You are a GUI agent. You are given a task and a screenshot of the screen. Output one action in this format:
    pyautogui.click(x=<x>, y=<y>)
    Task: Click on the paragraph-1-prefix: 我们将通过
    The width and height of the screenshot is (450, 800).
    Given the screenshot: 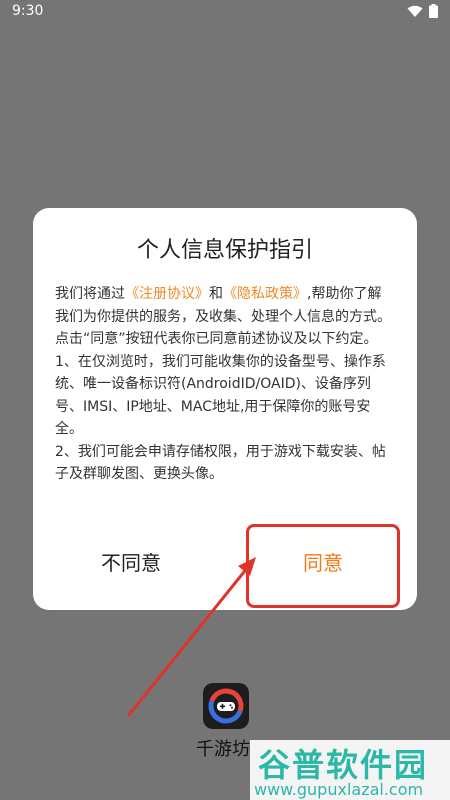 What is the action you would take?
    pyautogui.click(x=90, y=294)
    